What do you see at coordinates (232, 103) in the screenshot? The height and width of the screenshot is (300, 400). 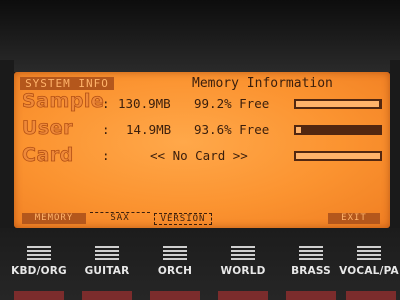 I see `sample-free: 99.2% Free` at bounding box center [232, 103].